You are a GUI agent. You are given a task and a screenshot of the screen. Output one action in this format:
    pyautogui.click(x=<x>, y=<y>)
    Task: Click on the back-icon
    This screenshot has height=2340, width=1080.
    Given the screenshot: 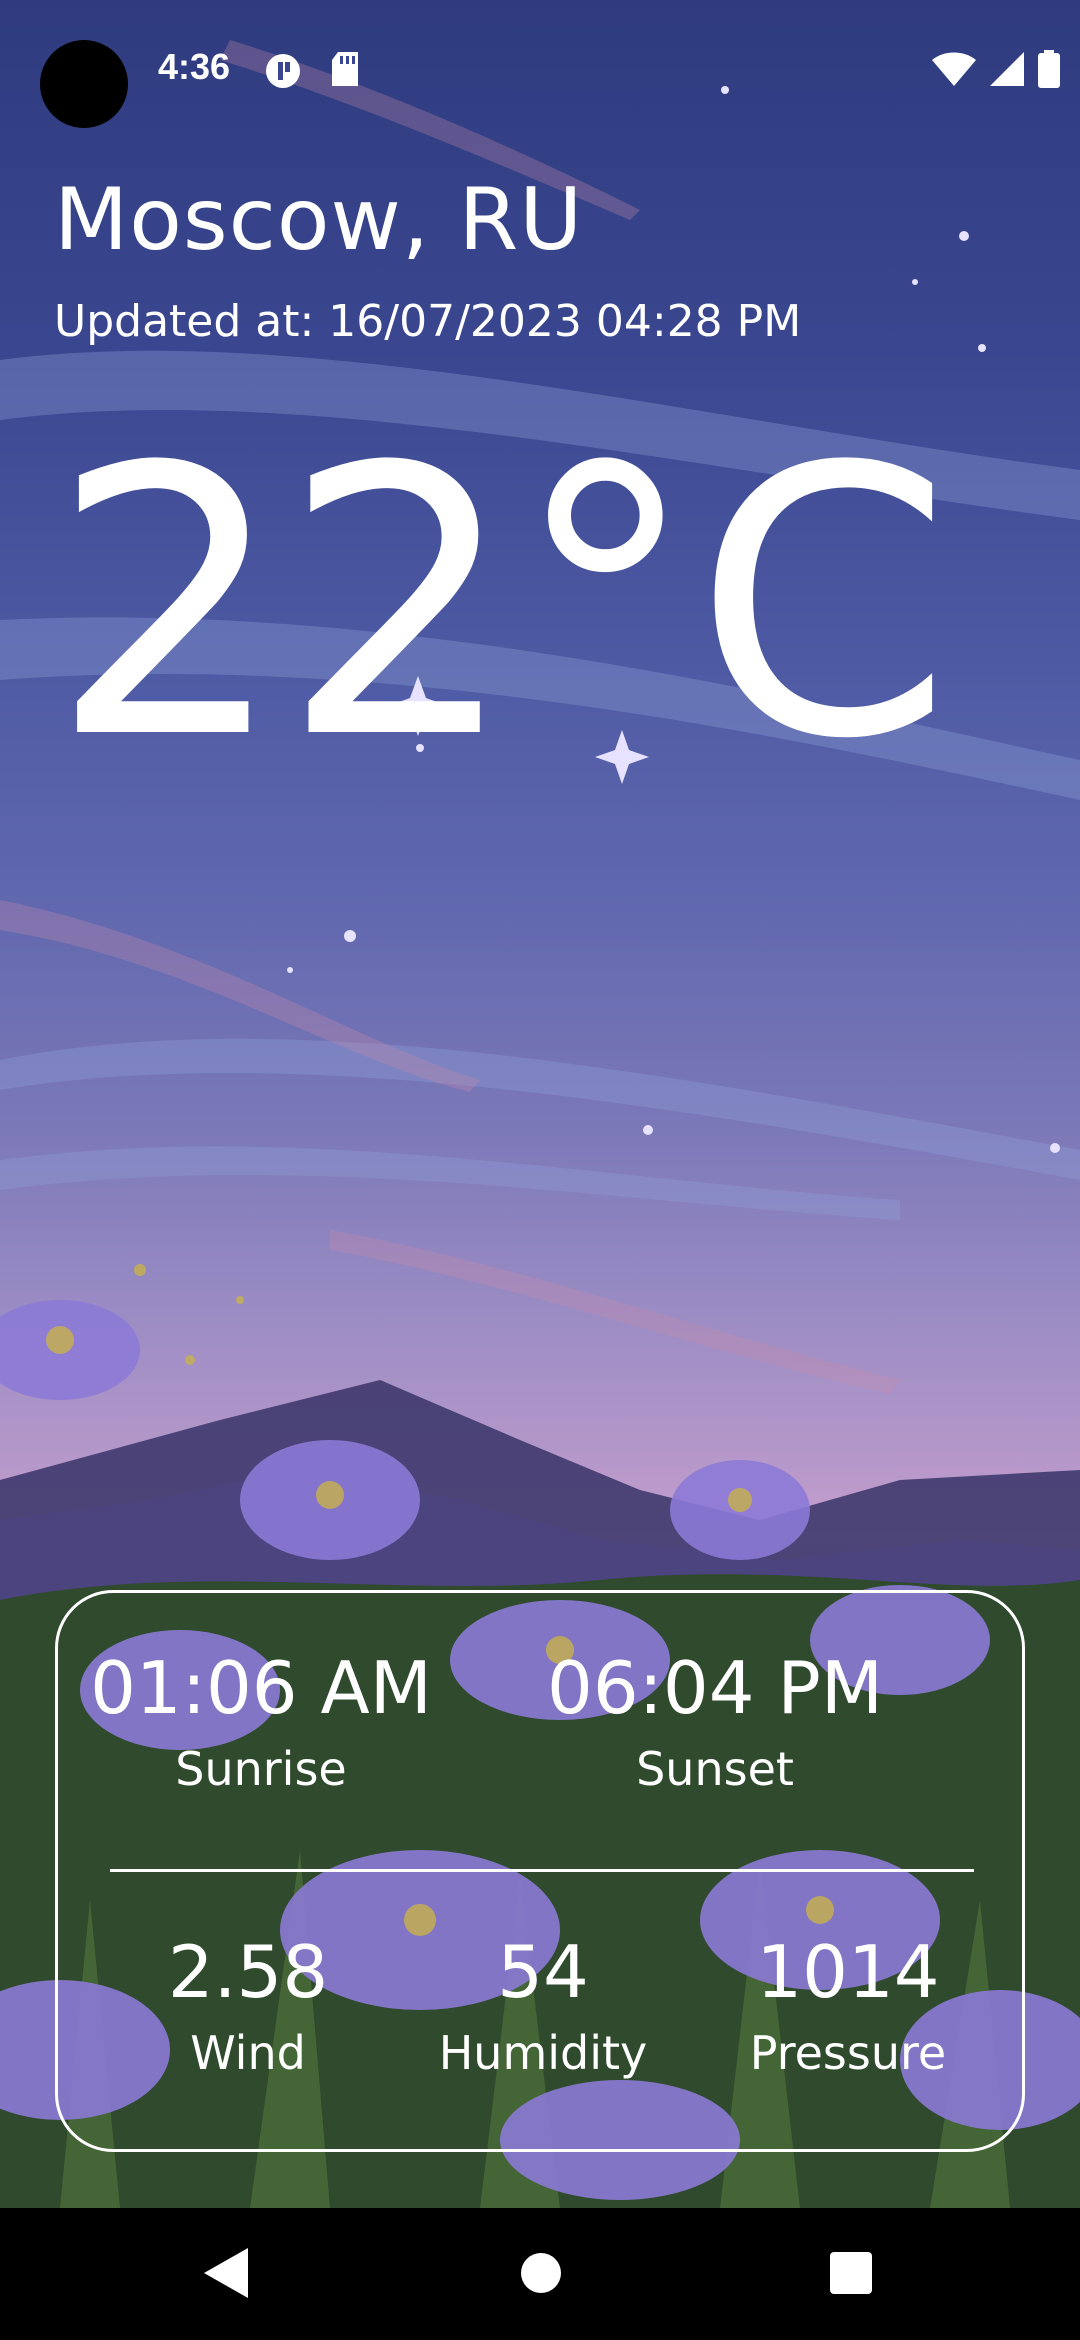 What is the action you would take?
    pyautogui.click(x=226, y=2273)
    